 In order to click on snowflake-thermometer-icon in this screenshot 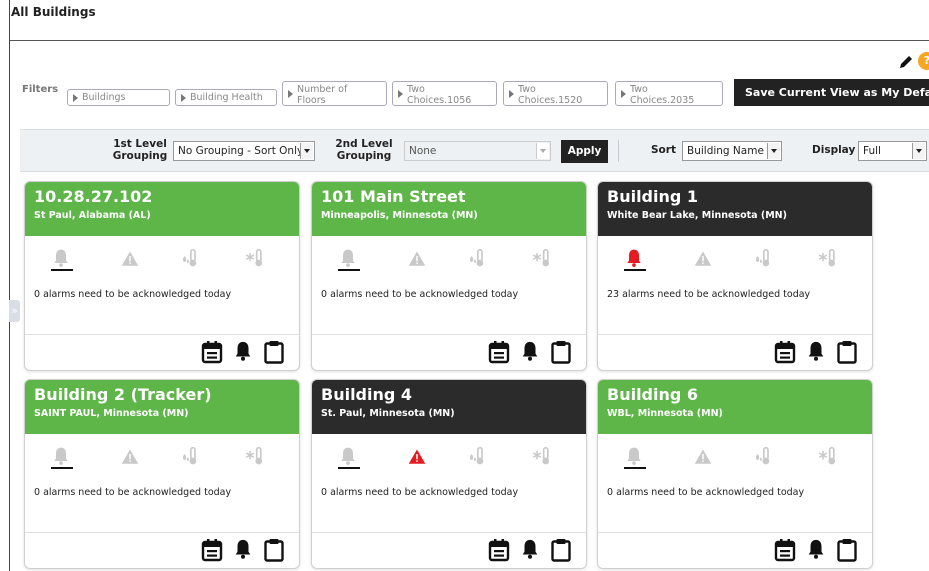, I will do `click(827, 257)`.